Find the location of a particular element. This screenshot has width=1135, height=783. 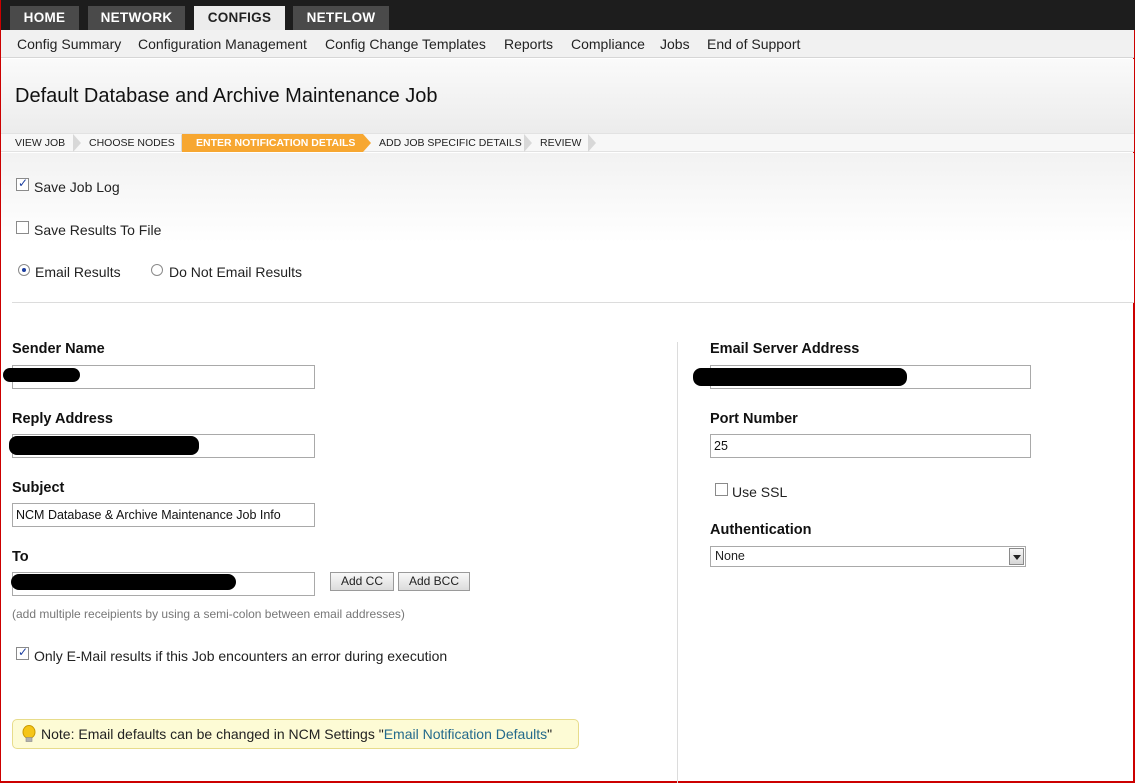

wizard-step-add-job-specific-details: ADD JOB SPECIFIC DETAILS is located at coordinates (452, 143).